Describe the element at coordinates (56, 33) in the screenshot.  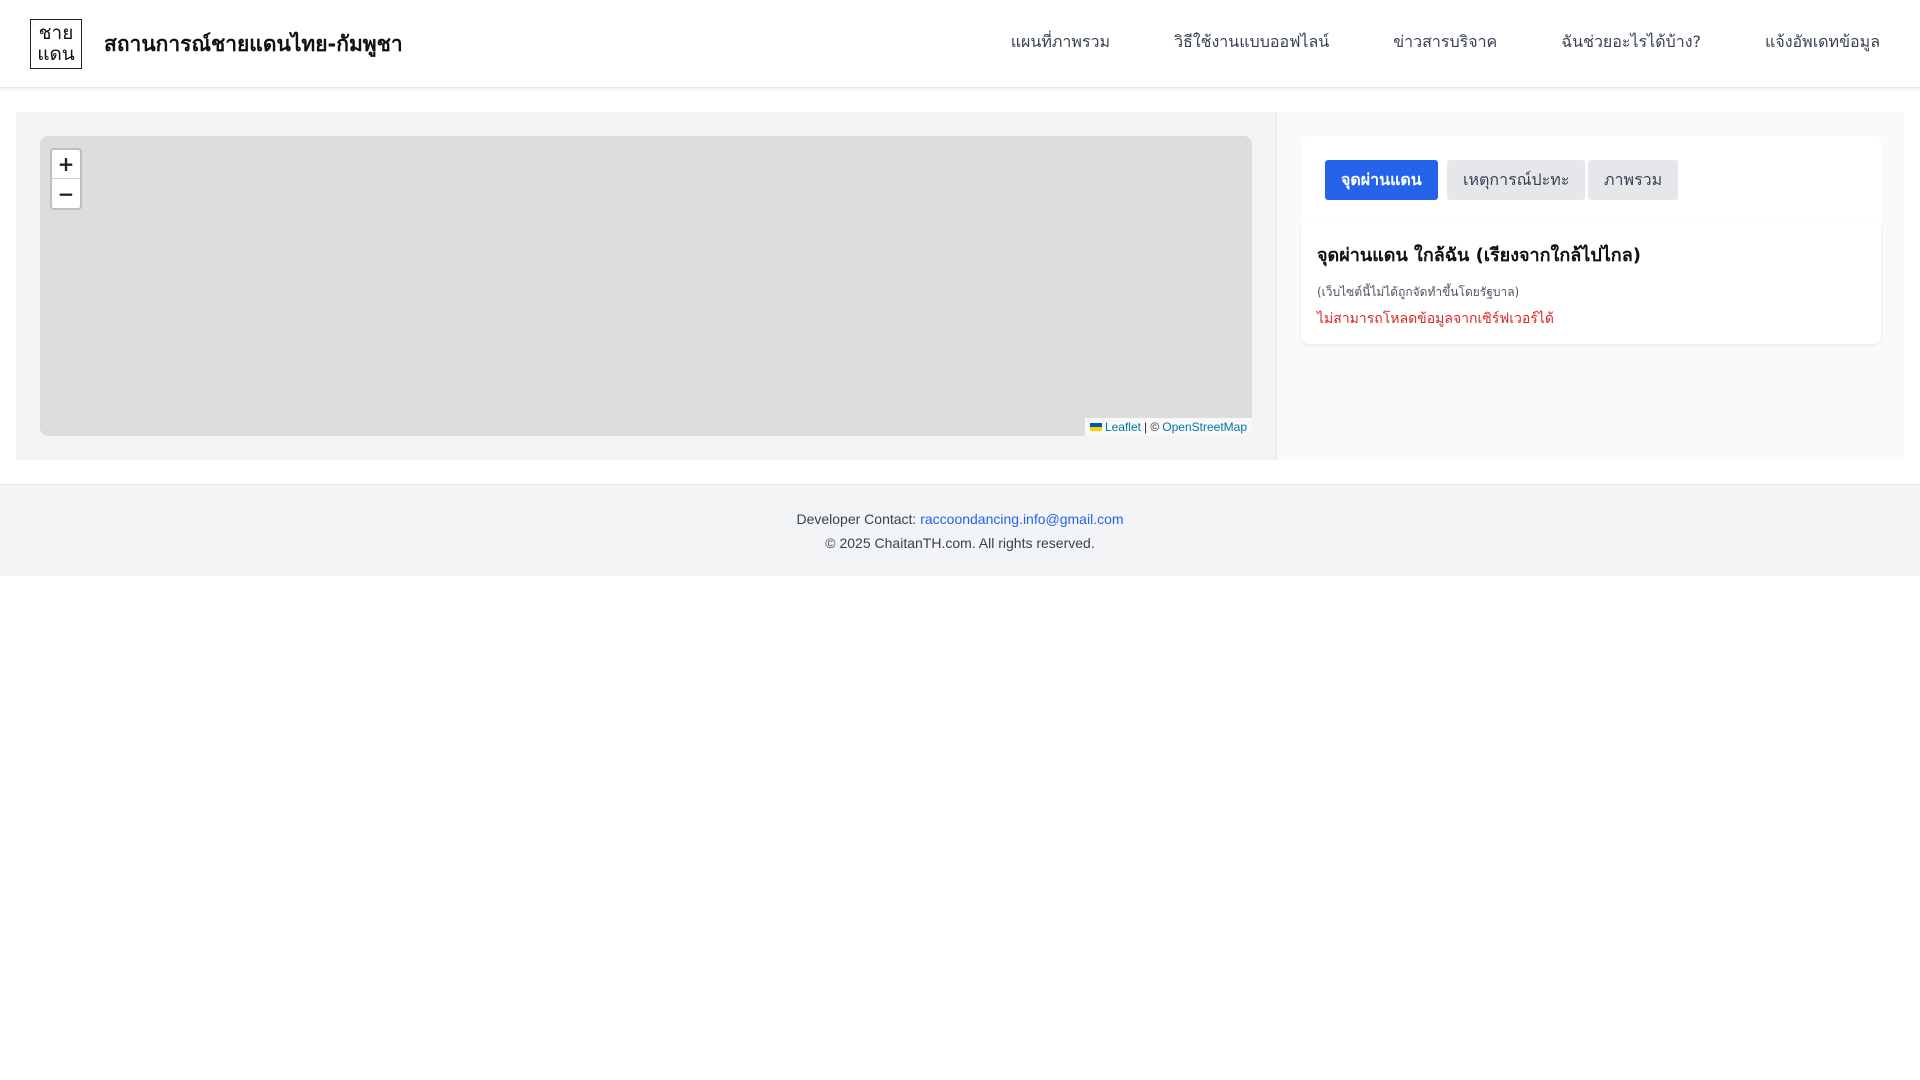
I see `logo-line-1: ชาย` at that location.